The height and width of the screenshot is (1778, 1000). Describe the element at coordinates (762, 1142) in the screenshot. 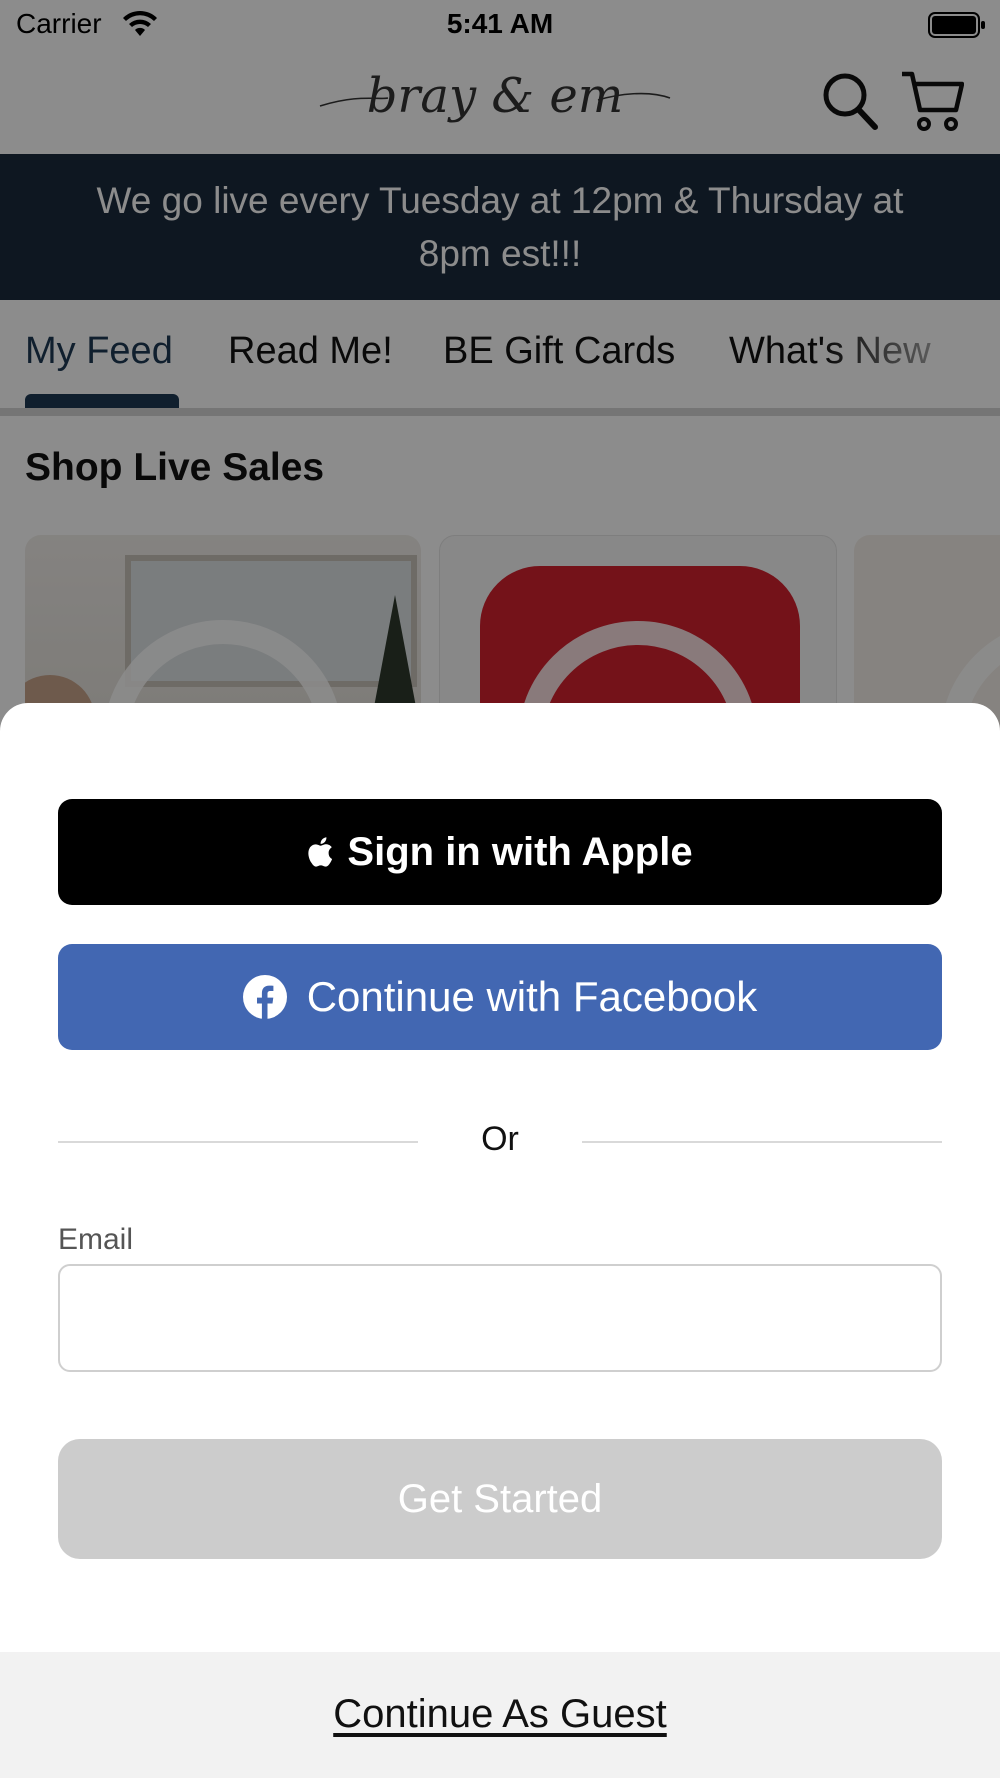

I see `divider-line-right` at that location.